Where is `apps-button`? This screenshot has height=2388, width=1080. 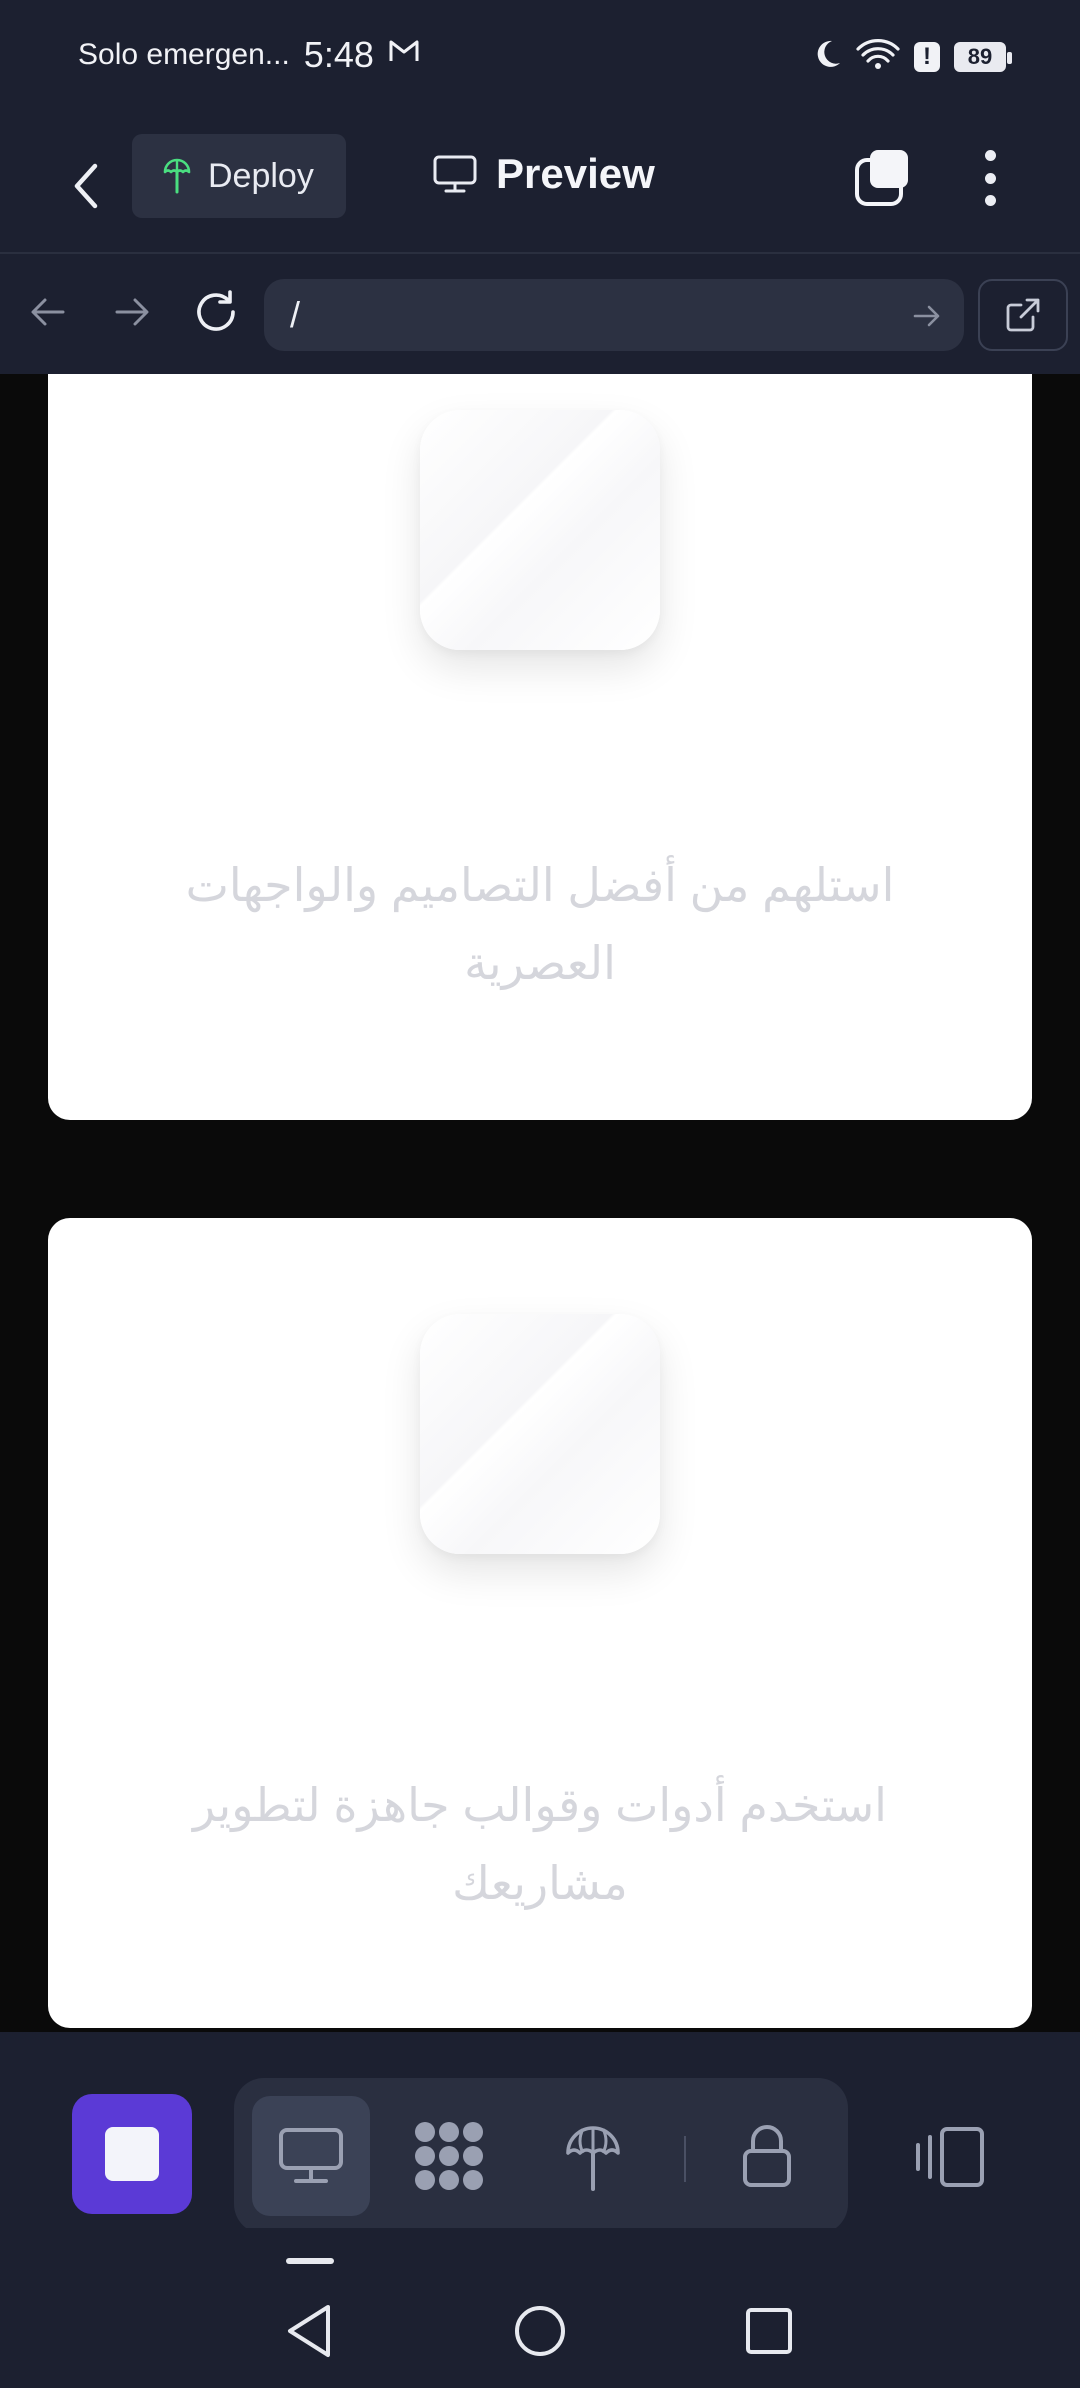 apps-button is located at coordinates (449, 2156).